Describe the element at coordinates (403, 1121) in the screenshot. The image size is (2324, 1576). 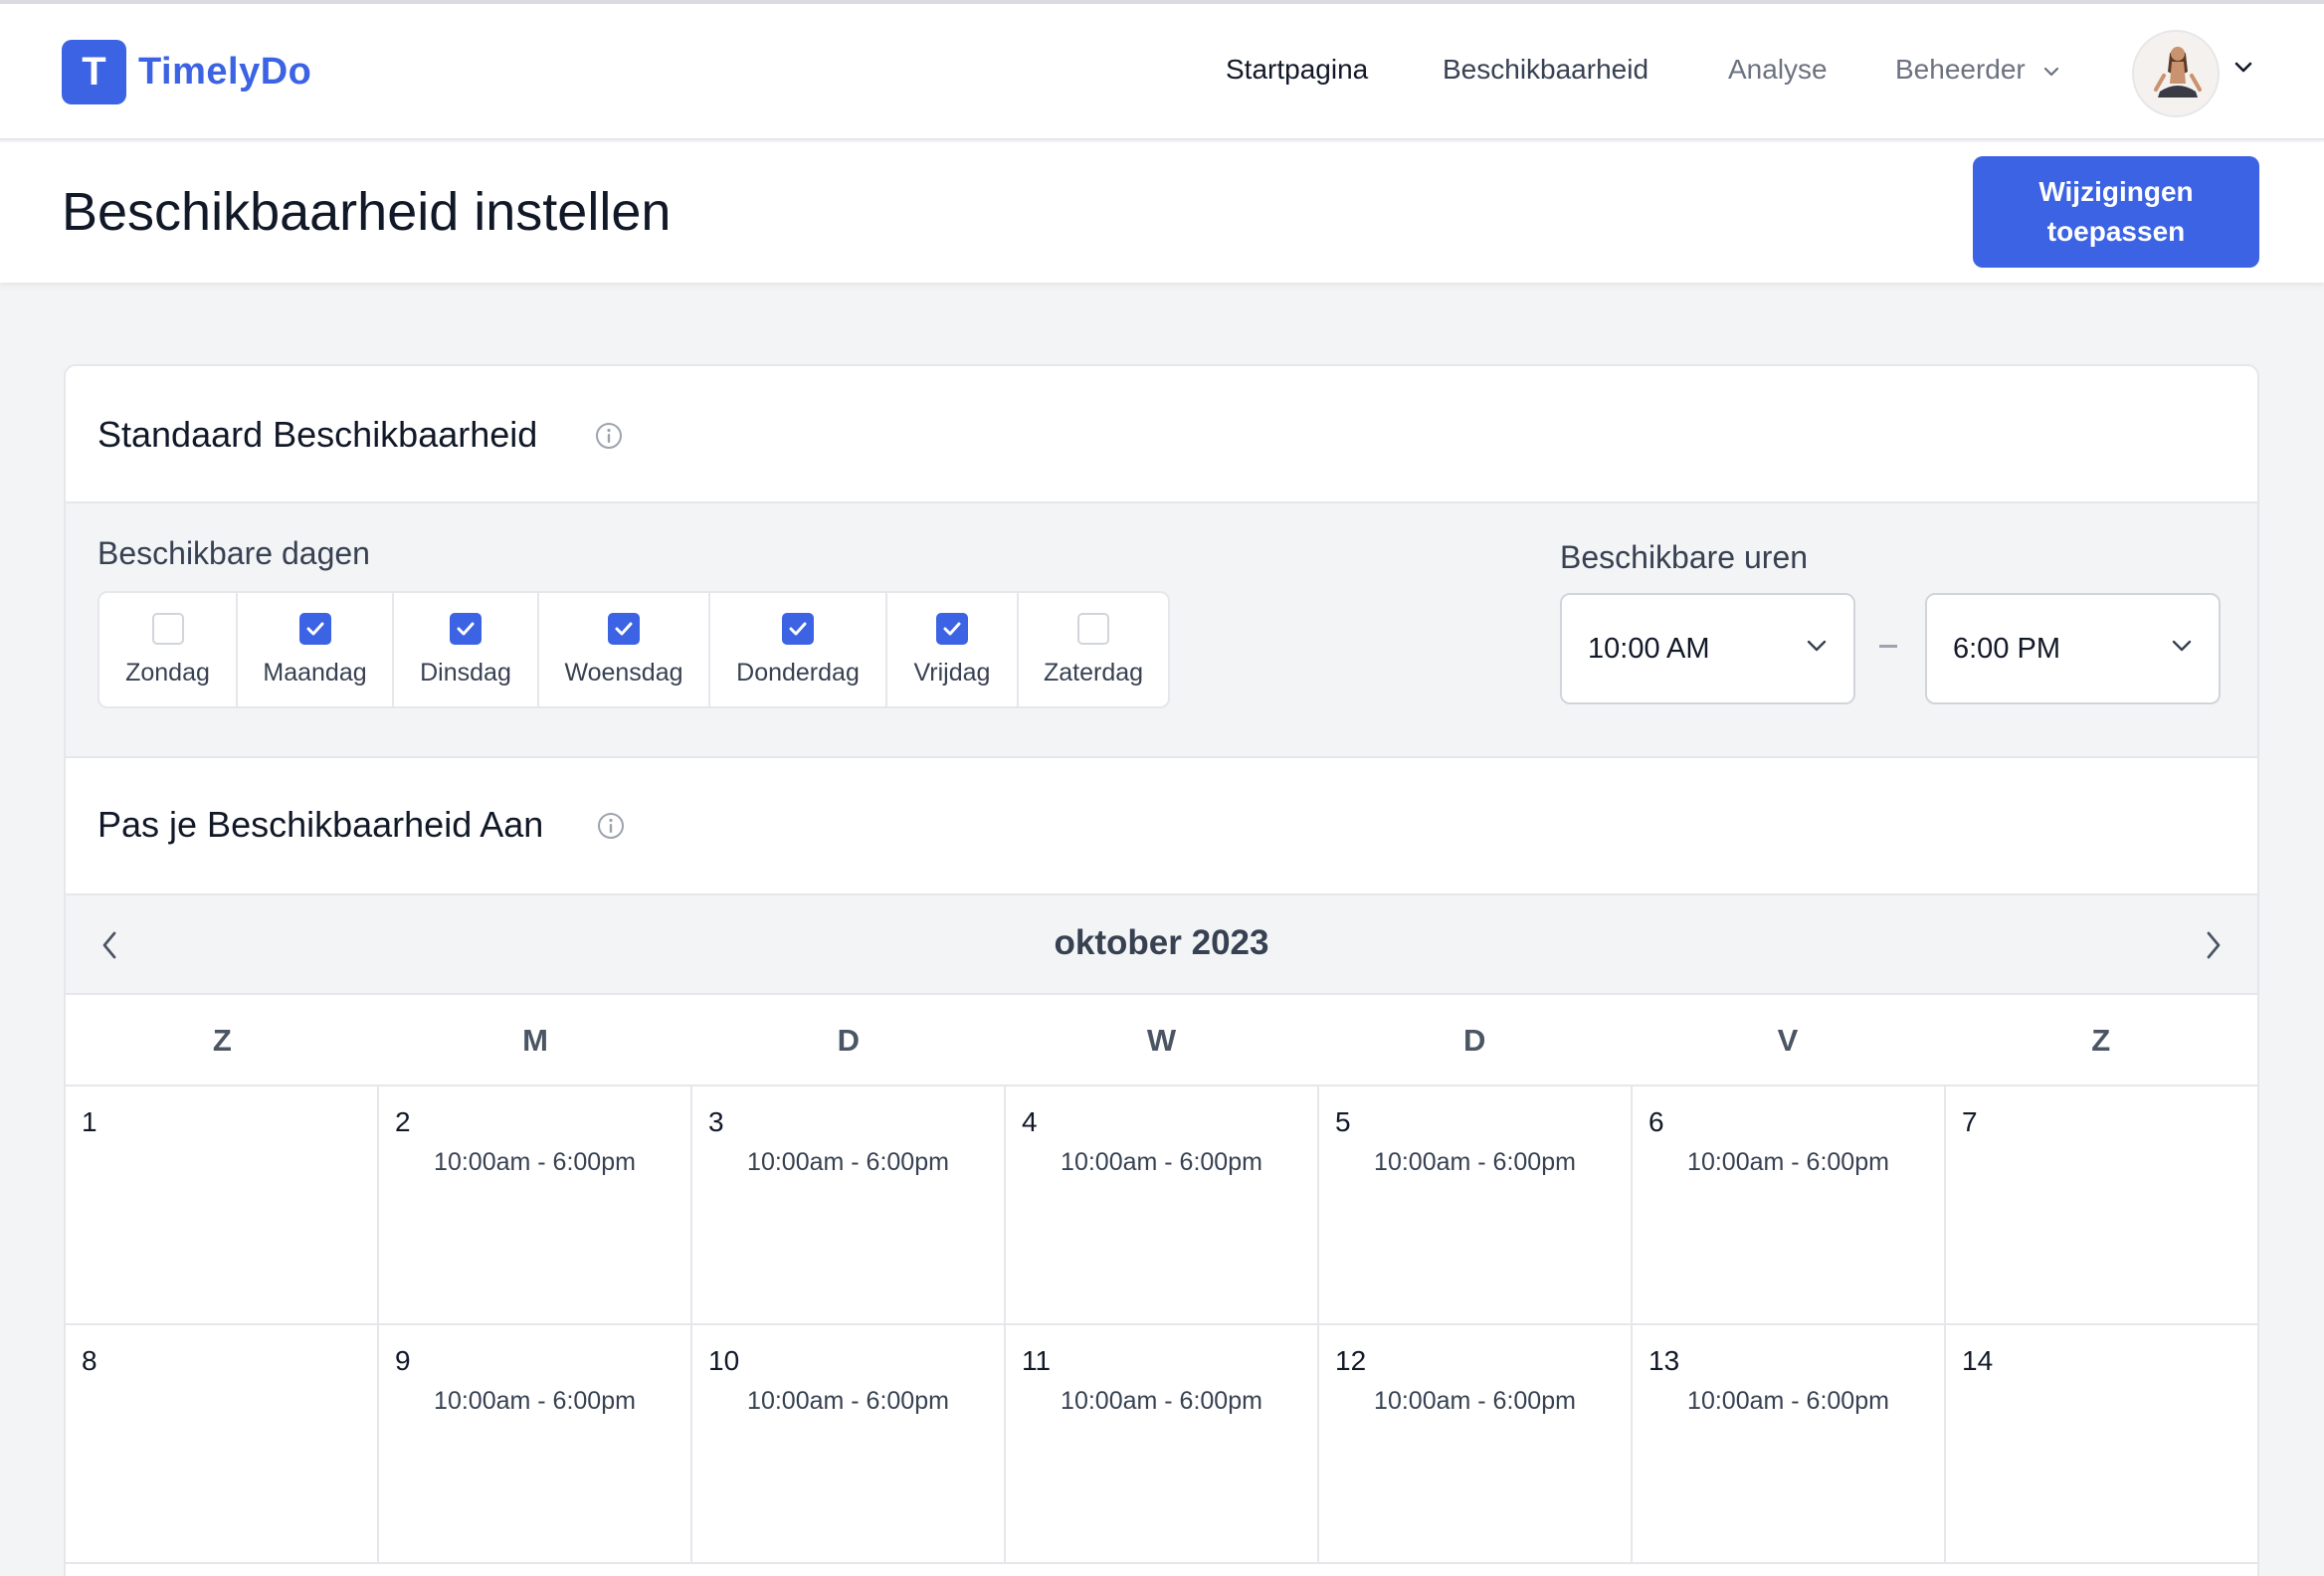
I see `day-number: 2` at that location.